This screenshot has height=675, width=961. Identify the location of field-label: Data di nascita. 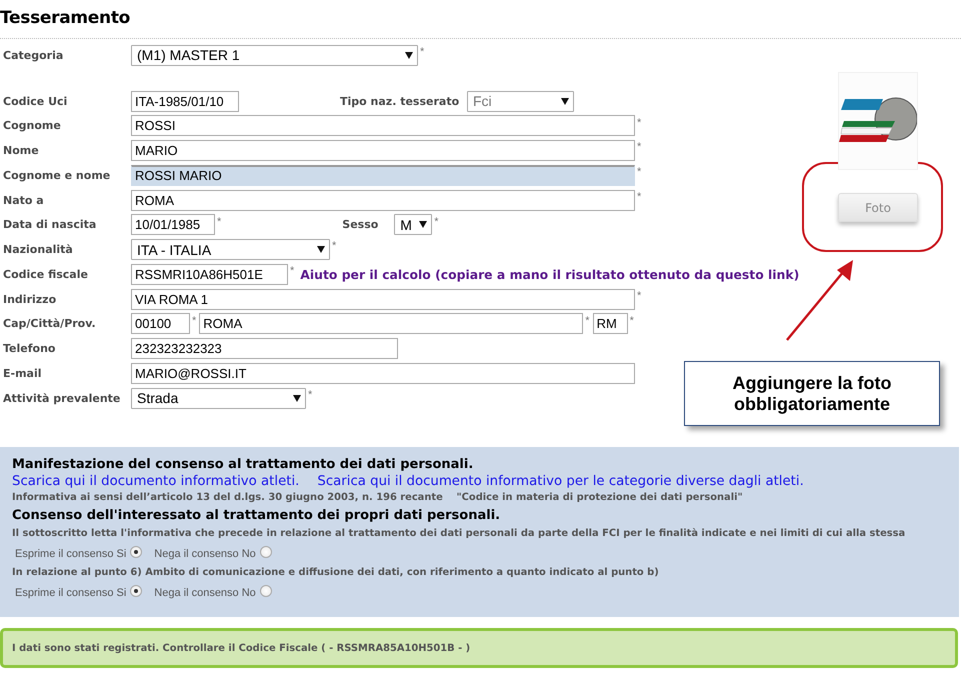
(50, 225).